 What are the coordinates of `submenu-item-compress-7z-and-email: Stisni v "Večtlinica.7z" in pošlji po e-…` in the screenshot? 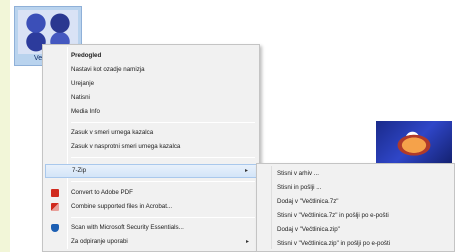 It's located at (355, 216).